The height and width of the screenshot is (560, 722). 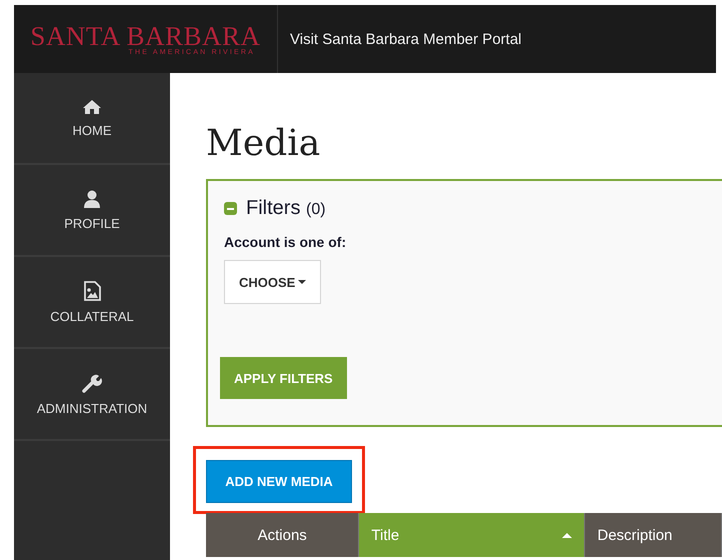 What do you see at coordinates (92, 211) in the screenshot?
I see `sidebar-item: PROFILE` at bounding box center [92, 211].